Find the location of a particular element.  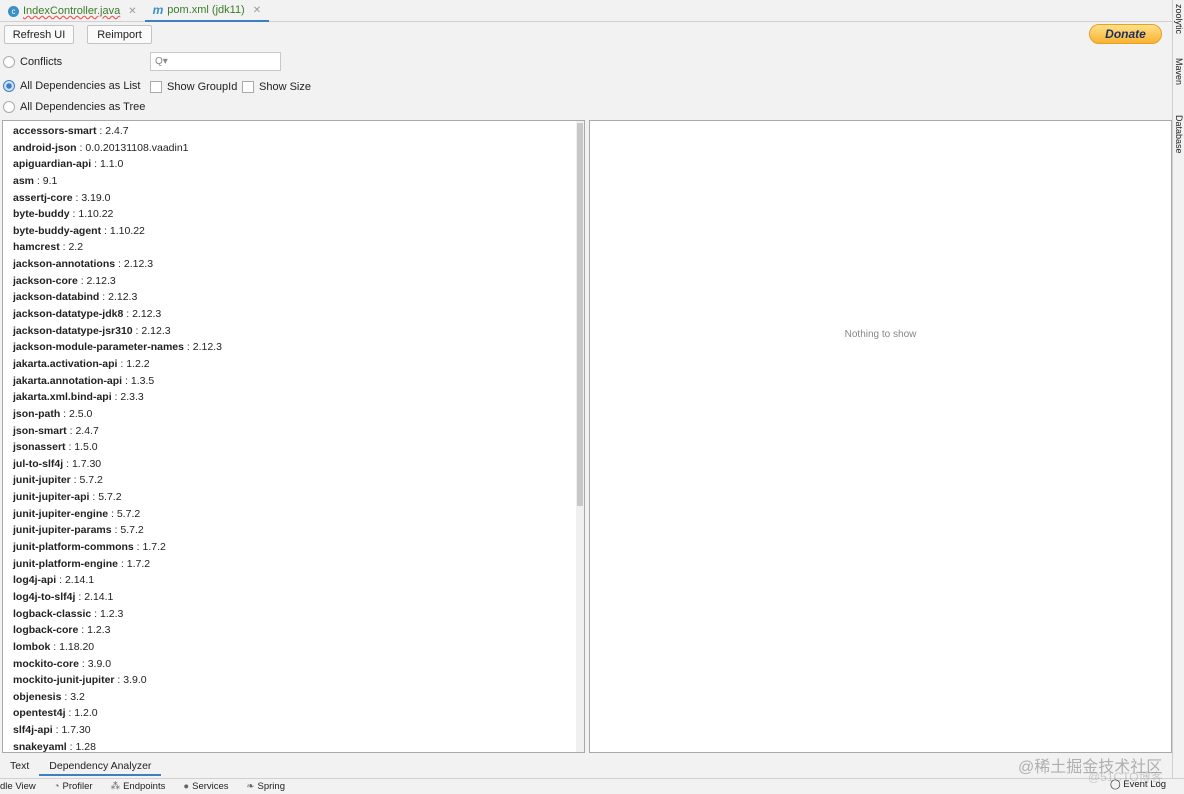

dependency-item: asm : 9.1 is located at coordinates (117, 181).